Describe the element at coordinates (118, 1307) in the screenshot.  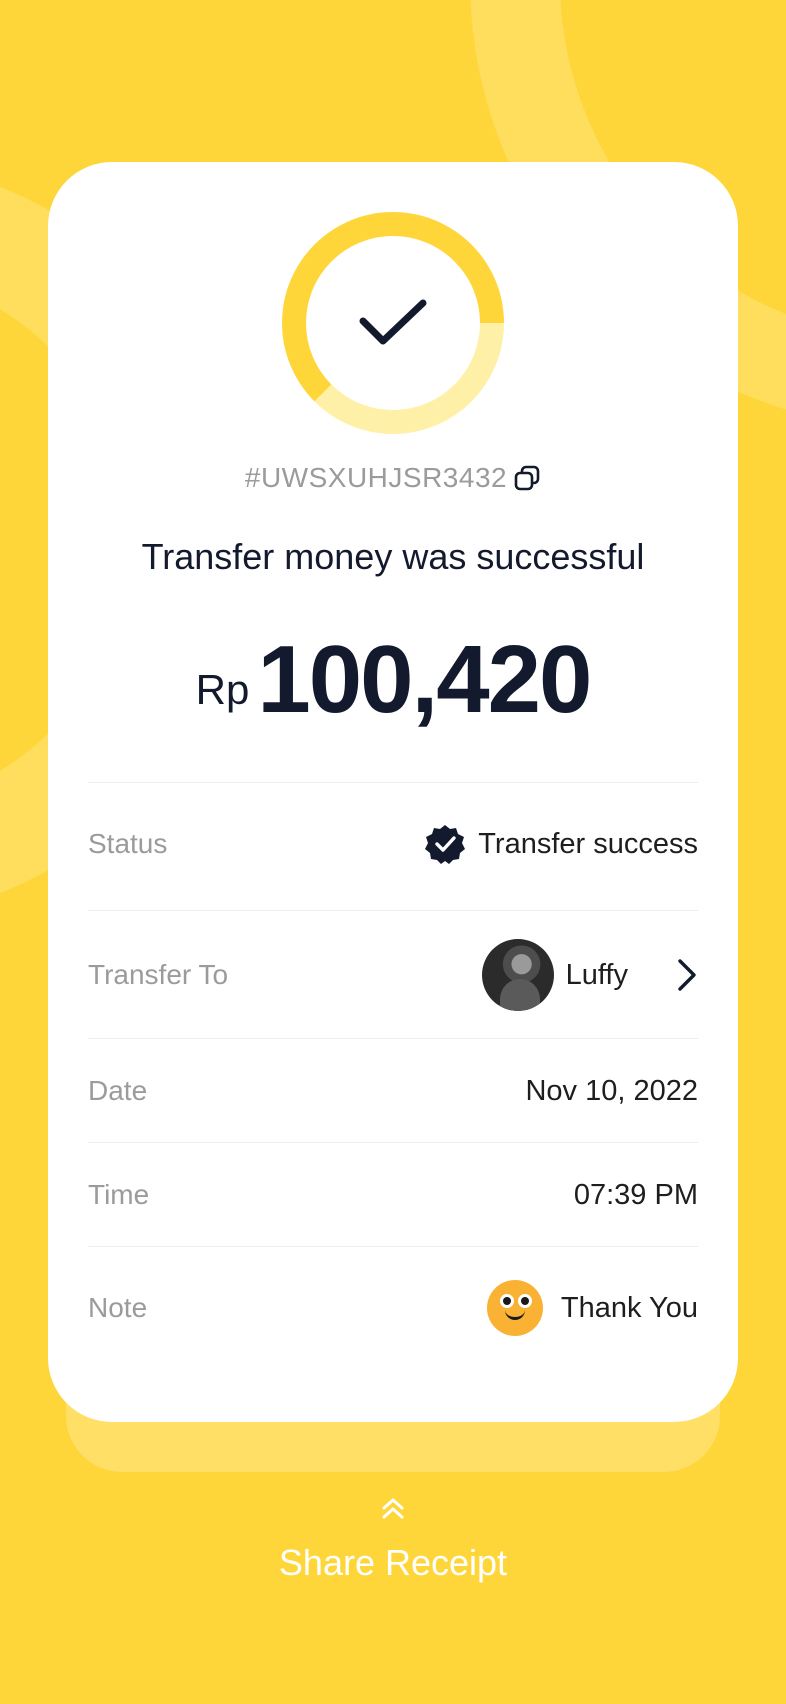
I see `note-label: Note` at that location.